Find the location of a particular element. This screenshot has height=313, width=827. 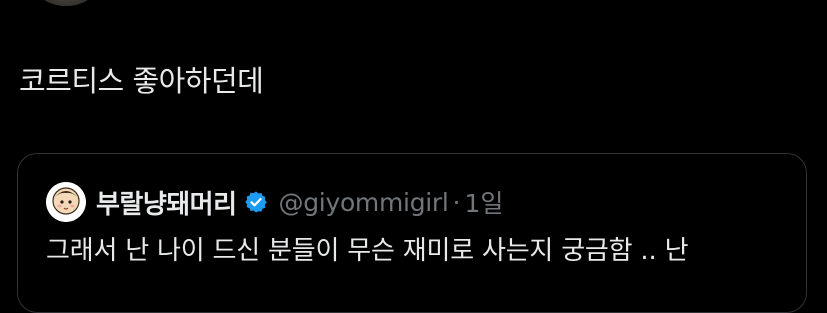

quoted-post-header: 부랄냥돼머리 @giyommigirl · 1일 is located at coordinates (274, 202).